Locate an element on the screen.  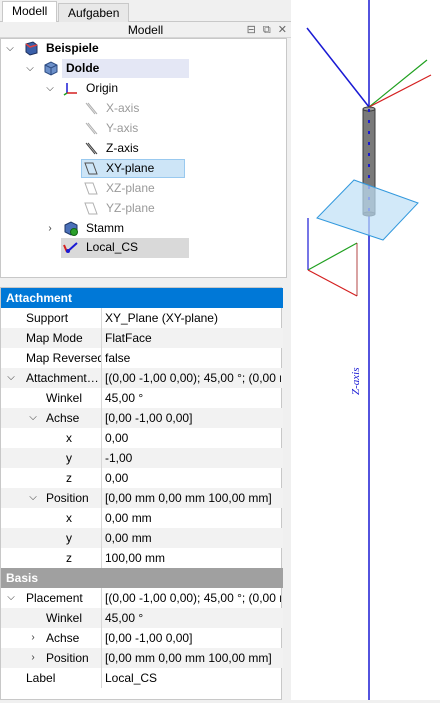
body-icon is located at coordinates (51, 68).